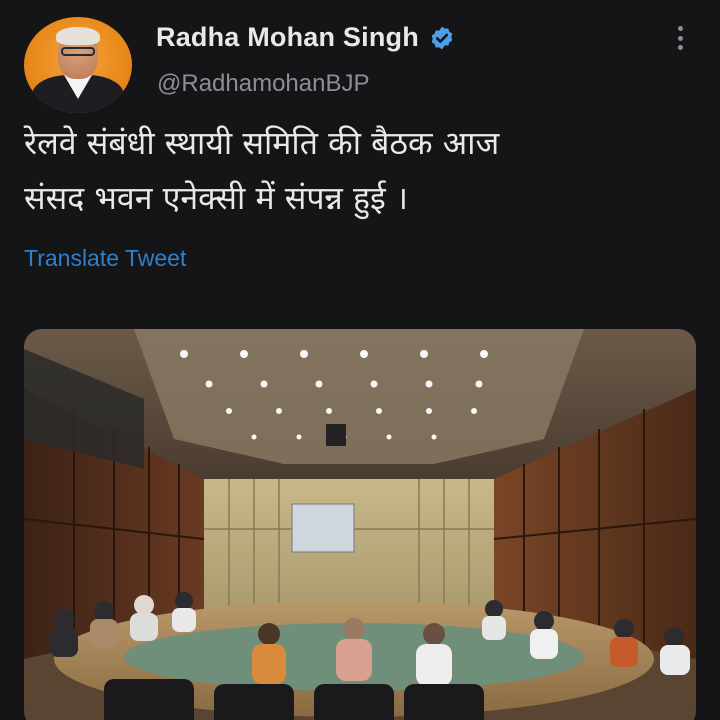  What do you see at coordinates (78, 65) in the screenshot?
I see `avatar` at bounding box center [78, 65].